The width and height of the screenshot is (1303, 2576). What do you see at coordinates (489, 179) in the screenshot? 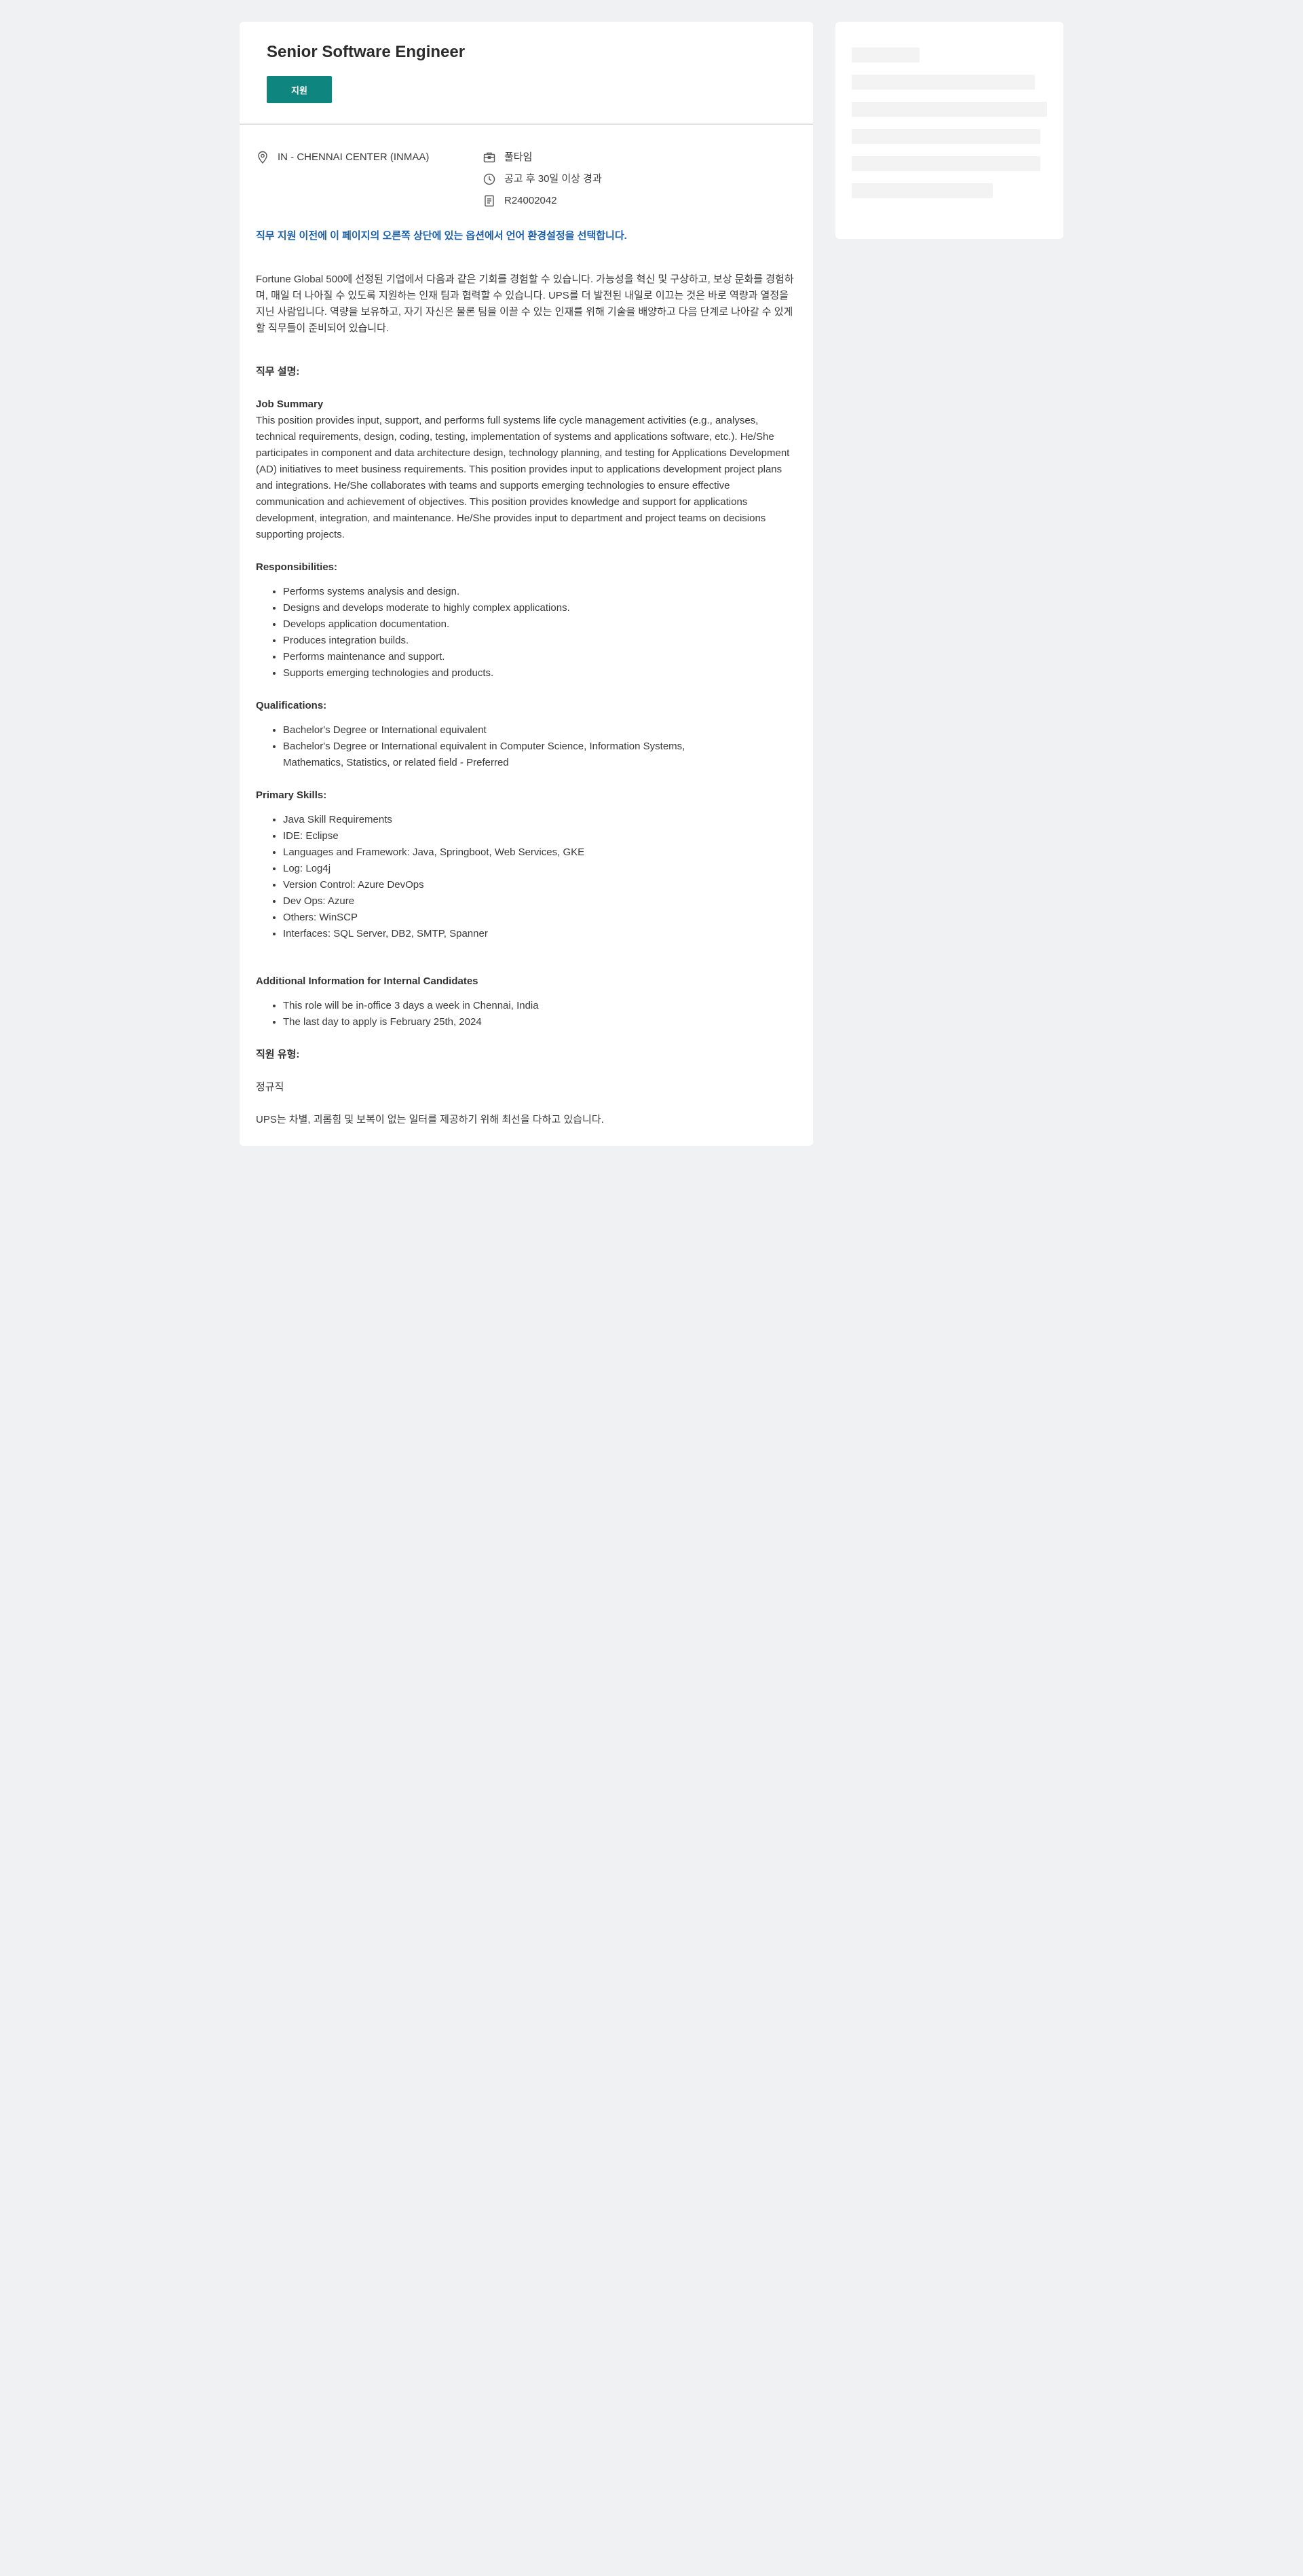
I see `clock-icon` at bounding box center [489, 179].